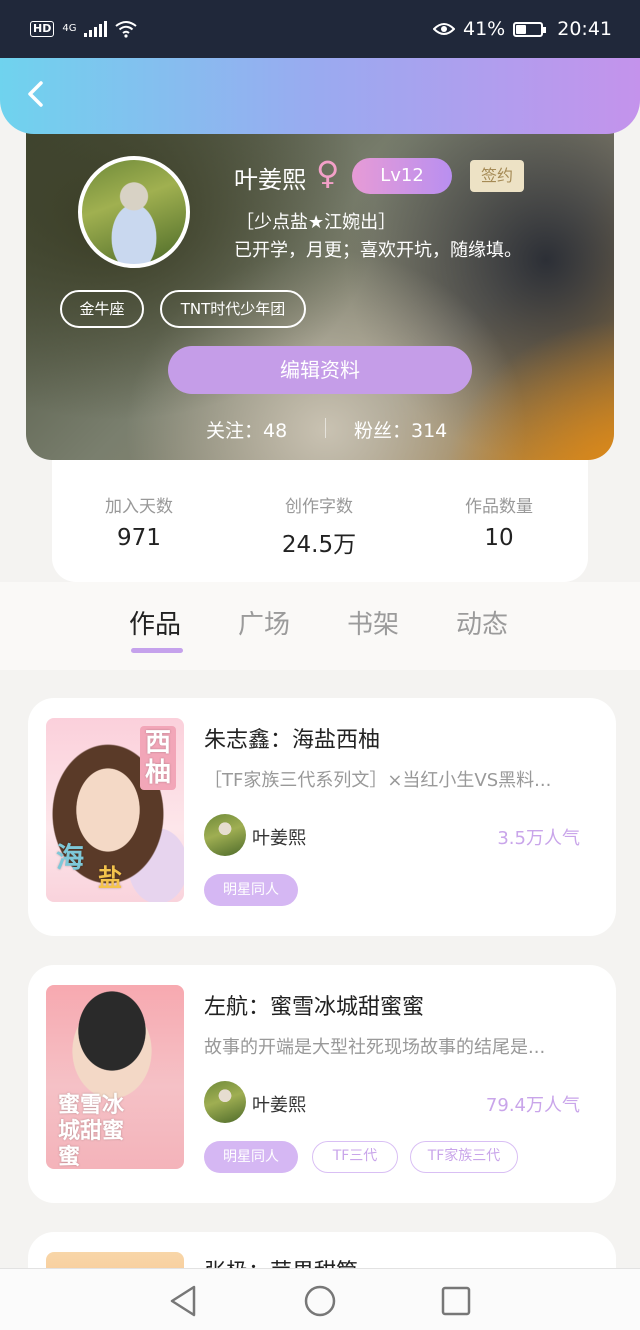  What do you see at coordinates (320, 370) in the screenshot?
I see `edit-profile-button: 编辑资料` at bounding box center [320, 370].